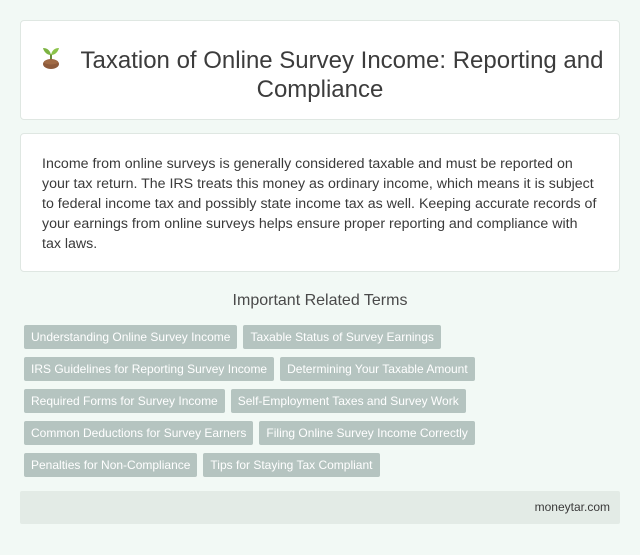  What do you see at coordinates (572, 507) in the screenshot?
I see `footer-site-link: moneytar.com` at bounding box center [572, 507].